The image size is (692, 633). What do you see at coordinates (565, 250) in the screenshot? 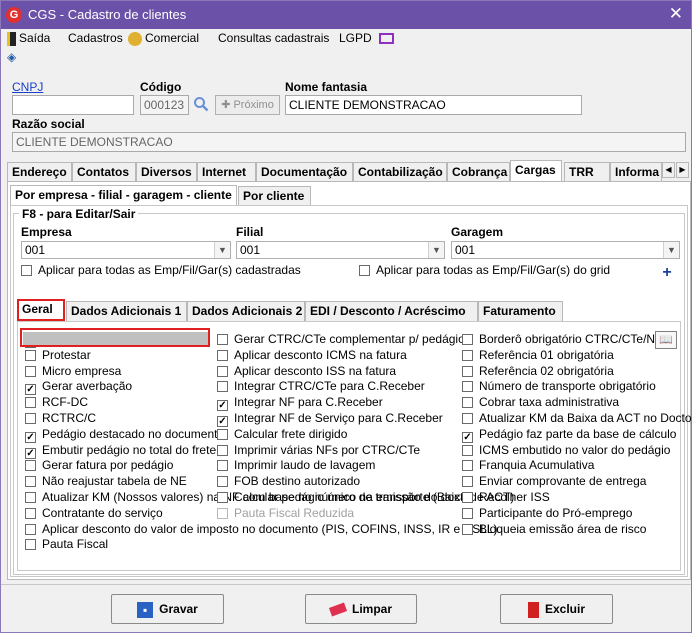
I see `garagem-select: 001 ▼` at bounding box center [565, 250].